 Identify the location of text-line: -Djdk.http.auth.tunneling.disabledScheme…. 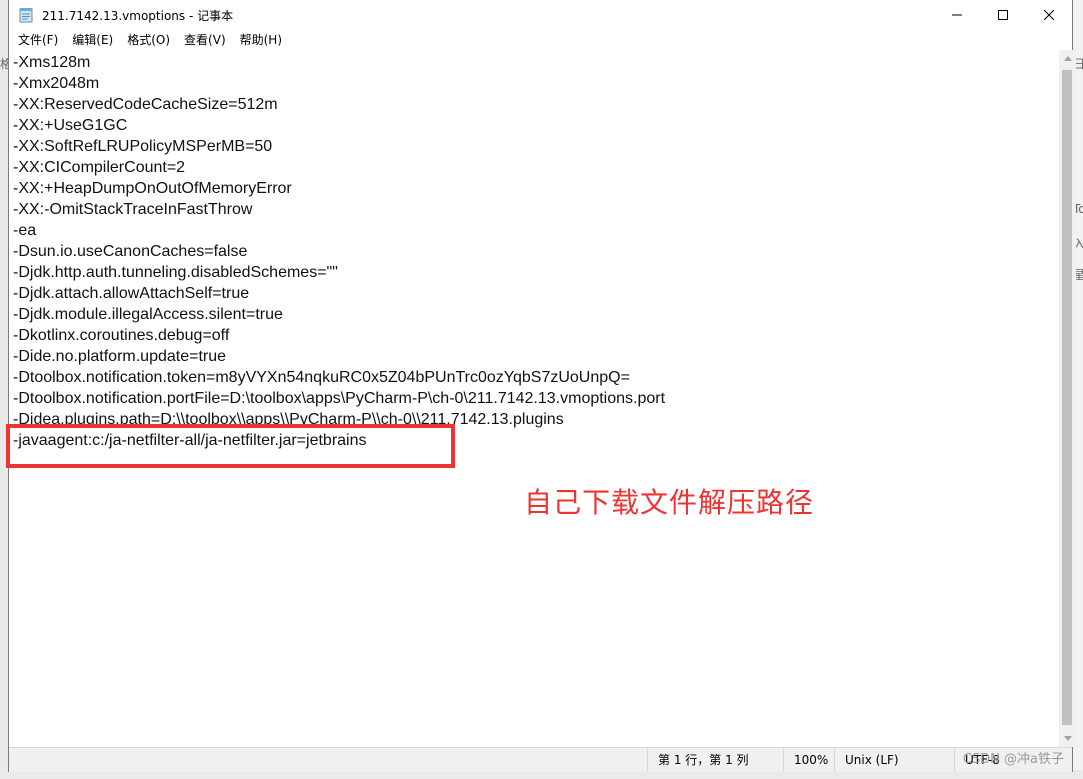
(175, 272).